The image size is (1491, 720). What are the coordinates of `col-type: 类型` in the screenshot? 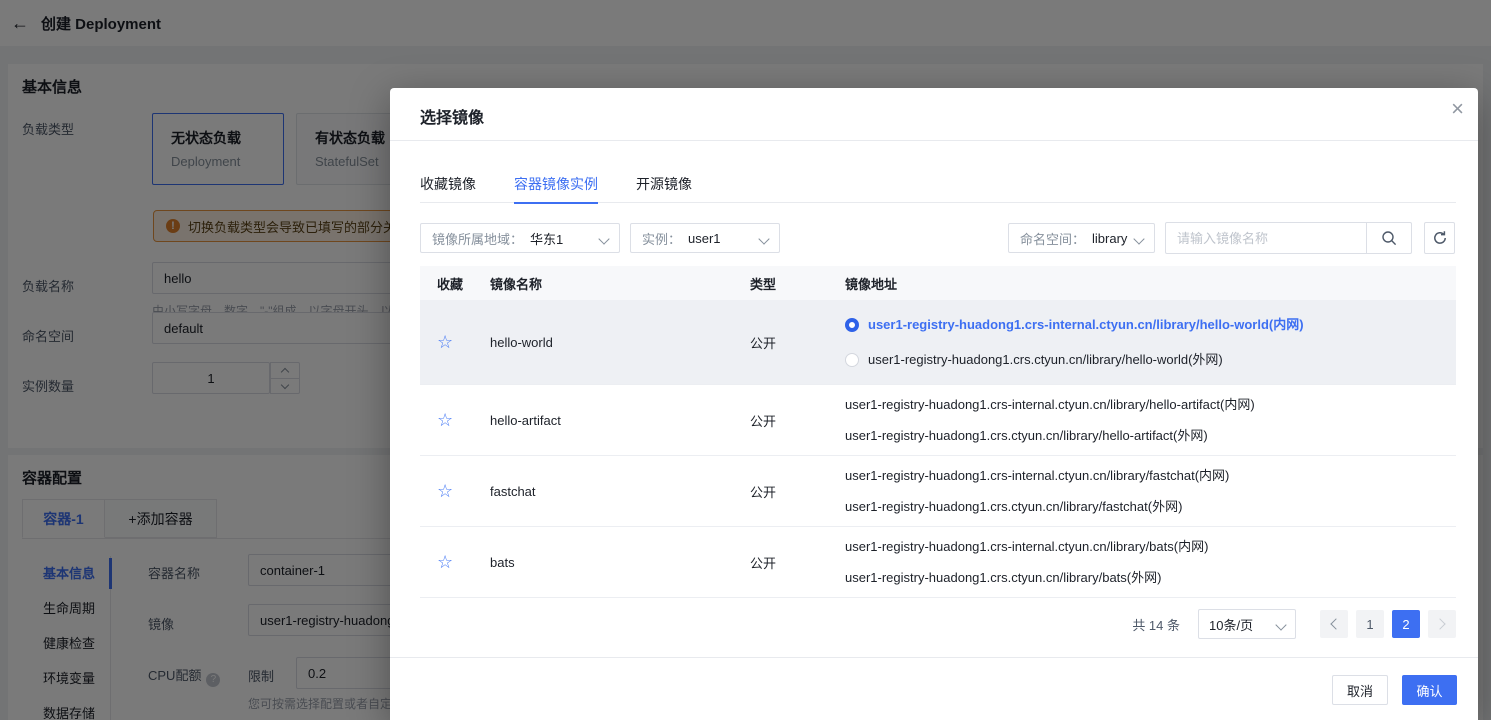 It's located at (763, 284).